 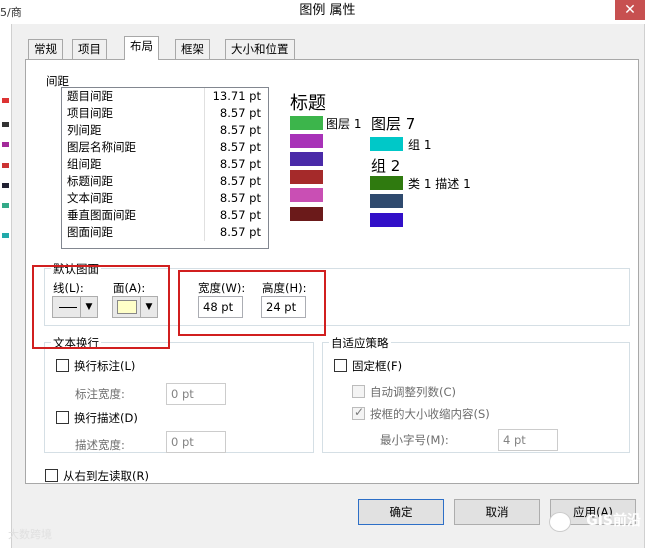 What do you see at coordinates (196, 442) in the screenshot?
I see `desc-width-input: 0 pt` at bounding box center [196, 442].